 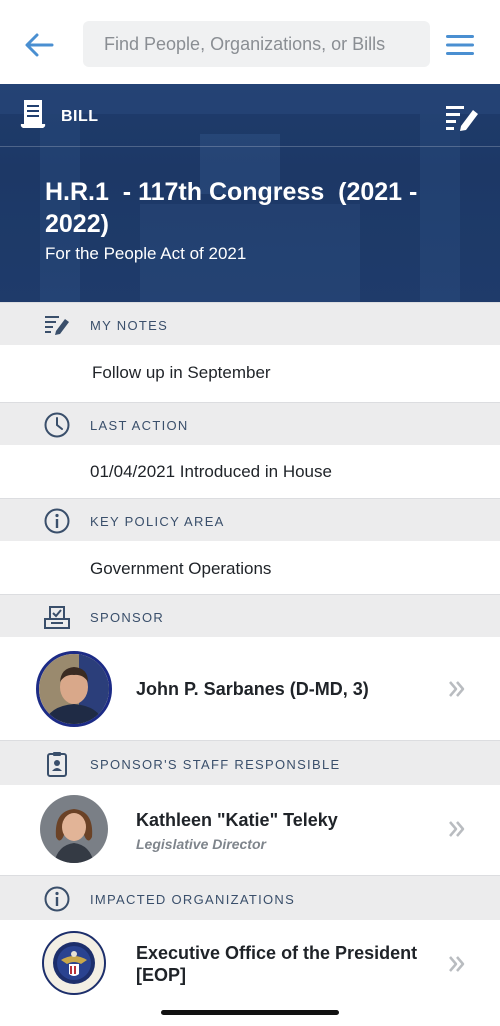 I want to click on bill-type-label: BILL, so click(x=80, y=116).